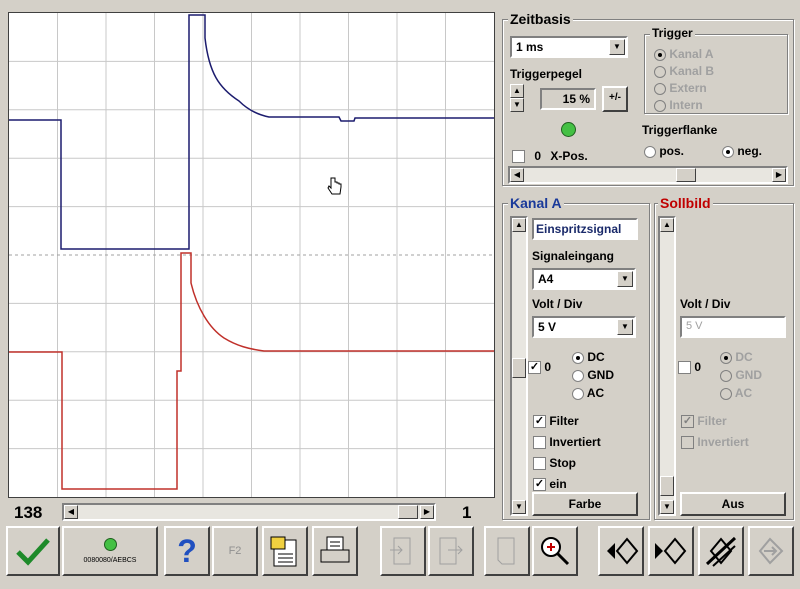 The height and width of the screenshot is (589, 800). Describe the element at coordinates (615, 99) in the screenshot. I see `plus-minus-button: +/-` at that location.